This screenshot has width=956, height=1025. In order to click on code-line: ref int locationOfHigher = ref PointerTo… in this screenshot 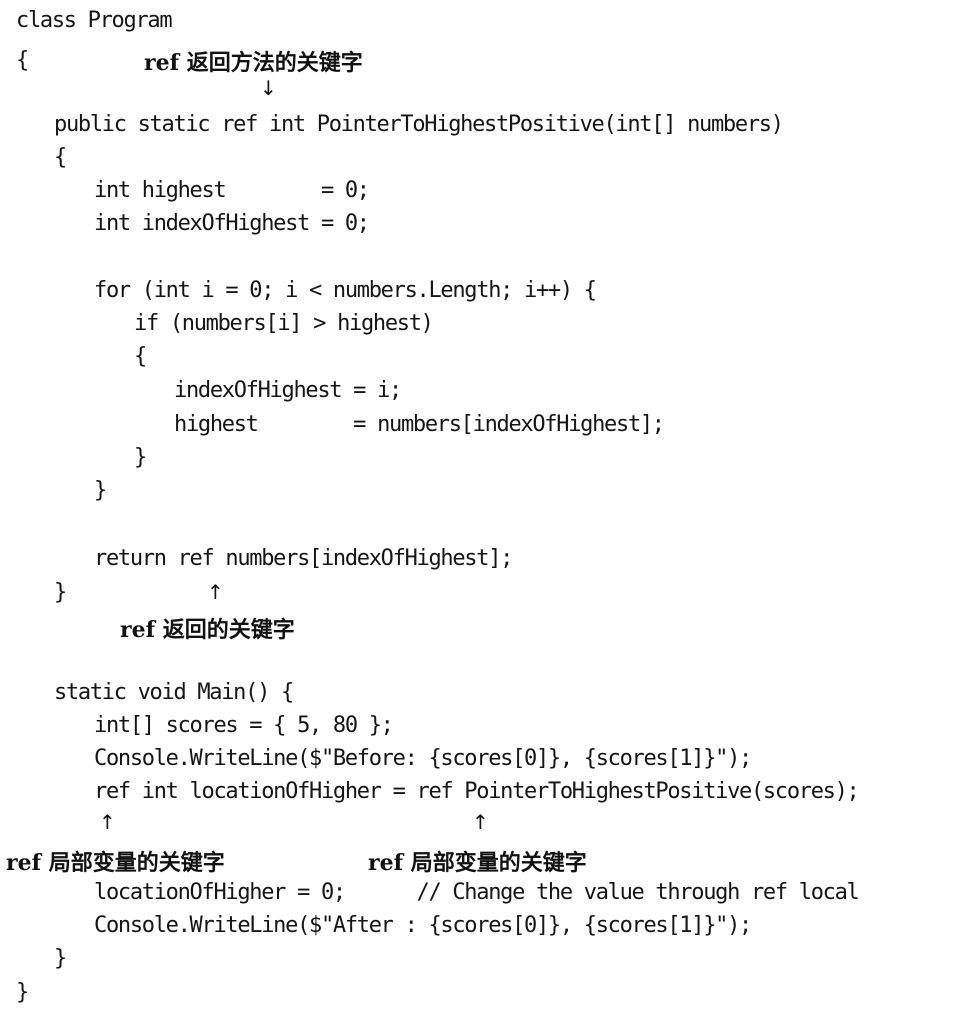, I will do `click(477, 791)`.